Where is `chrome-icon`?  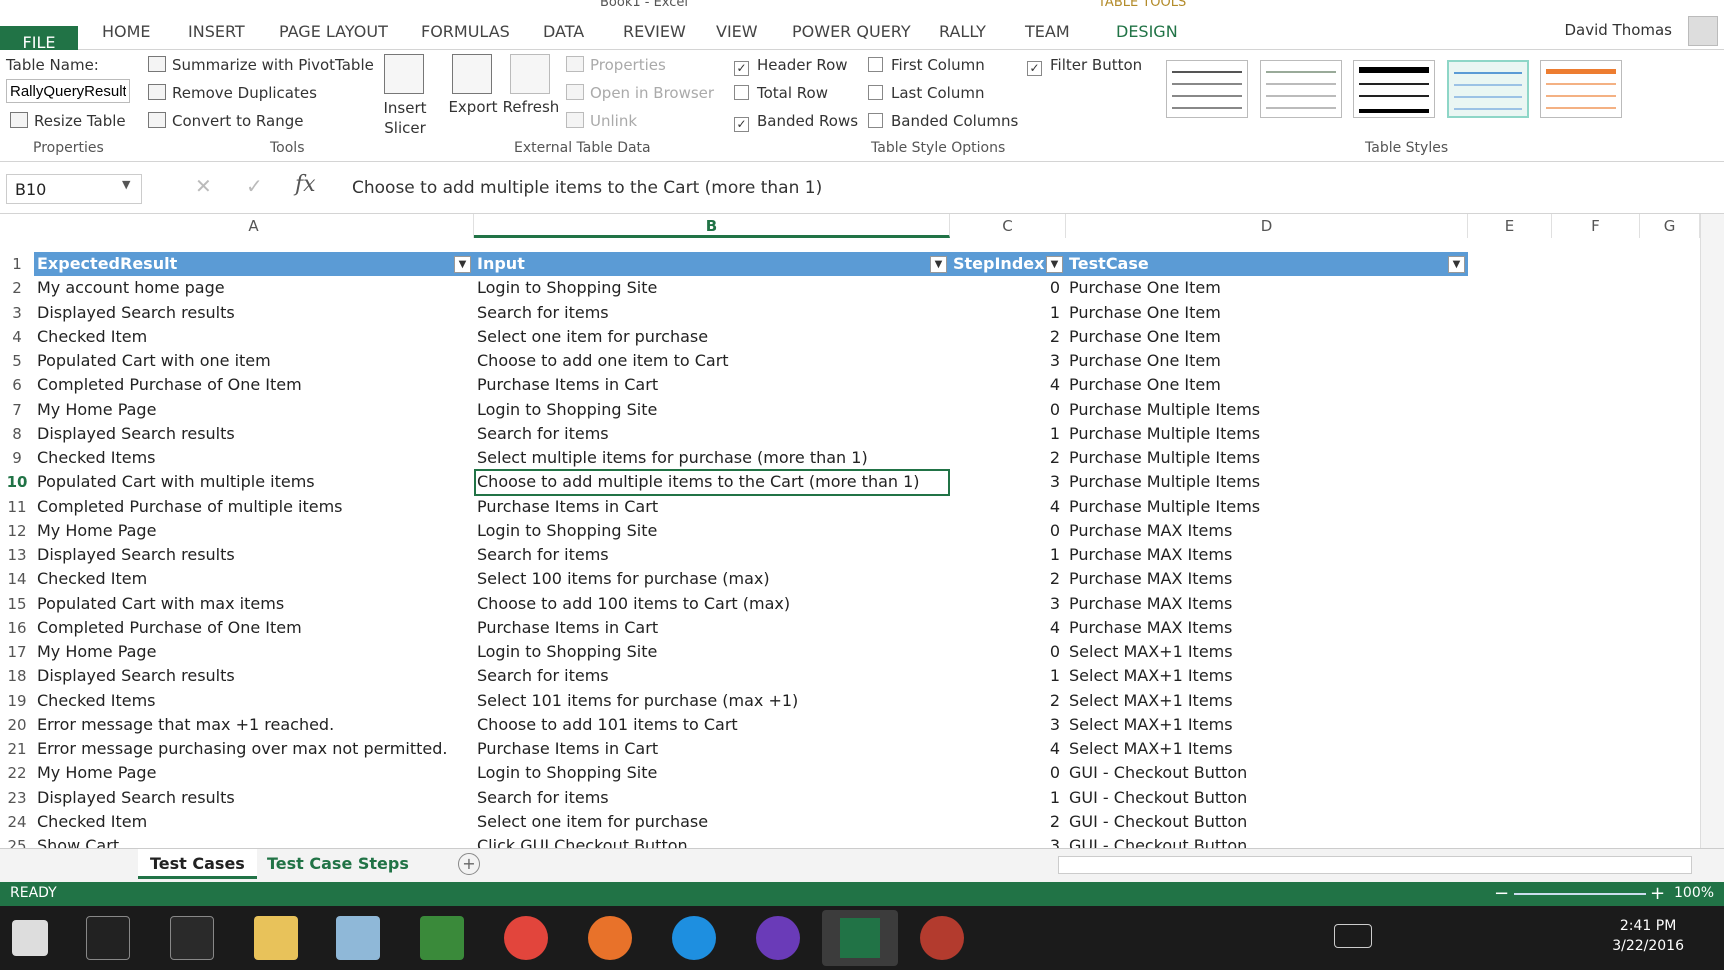
chrome-icon is located at coordinates (526, 938).